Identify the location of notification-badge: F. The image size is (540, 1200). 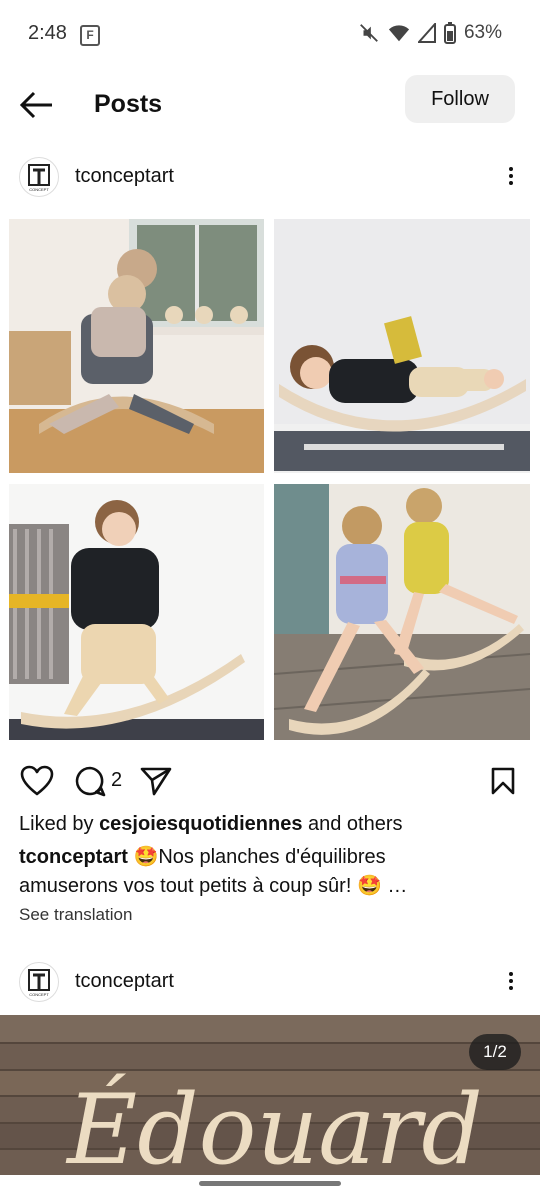
(90, 35).